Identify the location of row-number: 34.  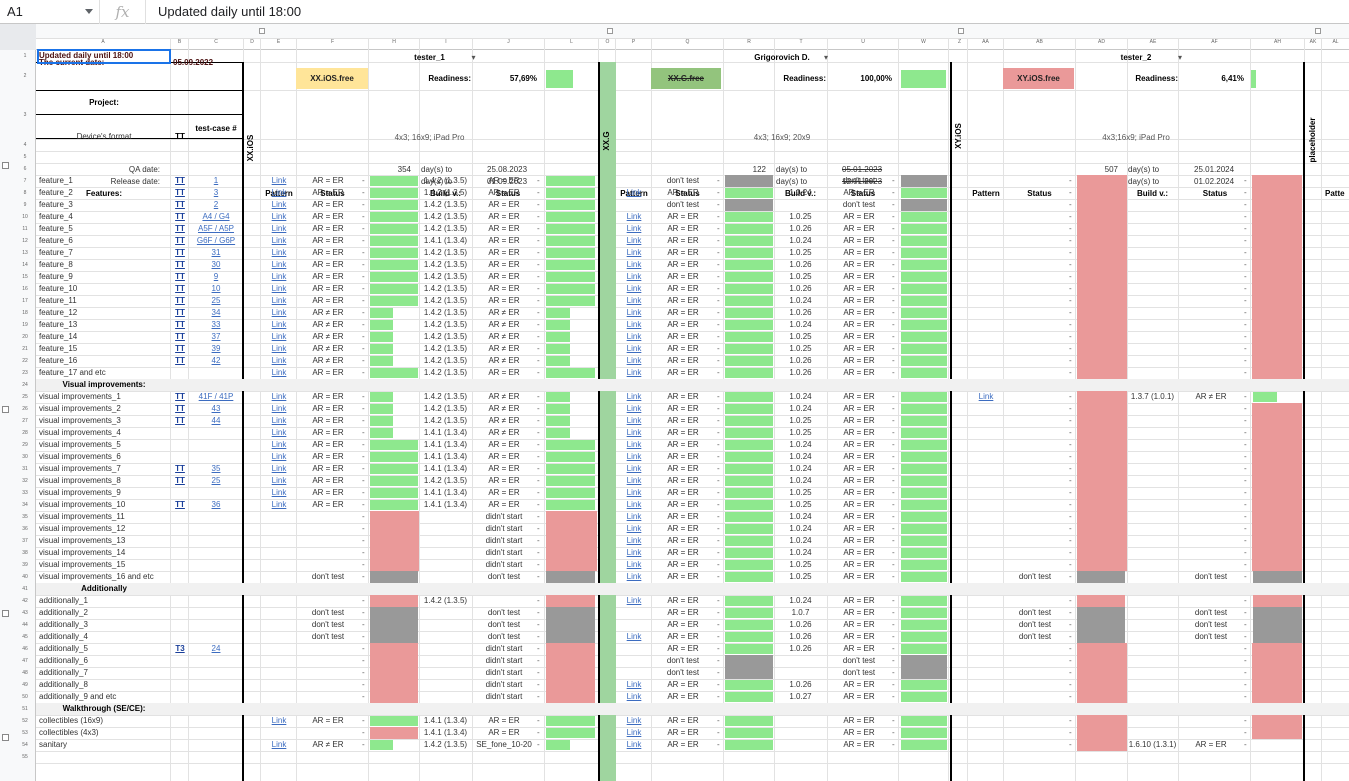
(25, 505).